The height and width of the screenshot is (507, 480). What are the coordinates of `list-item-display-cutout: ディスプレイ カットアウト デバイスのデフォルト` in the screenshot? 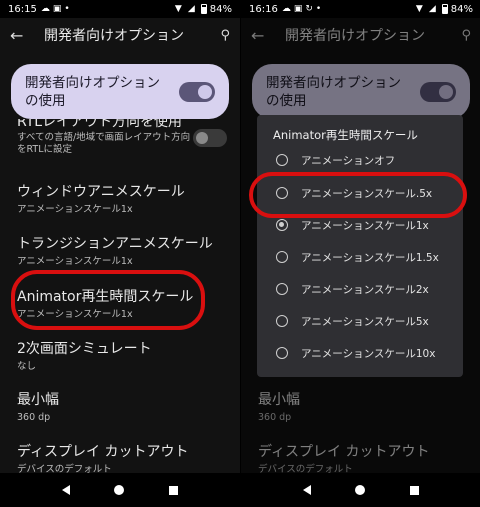 It's located at (122, 458).